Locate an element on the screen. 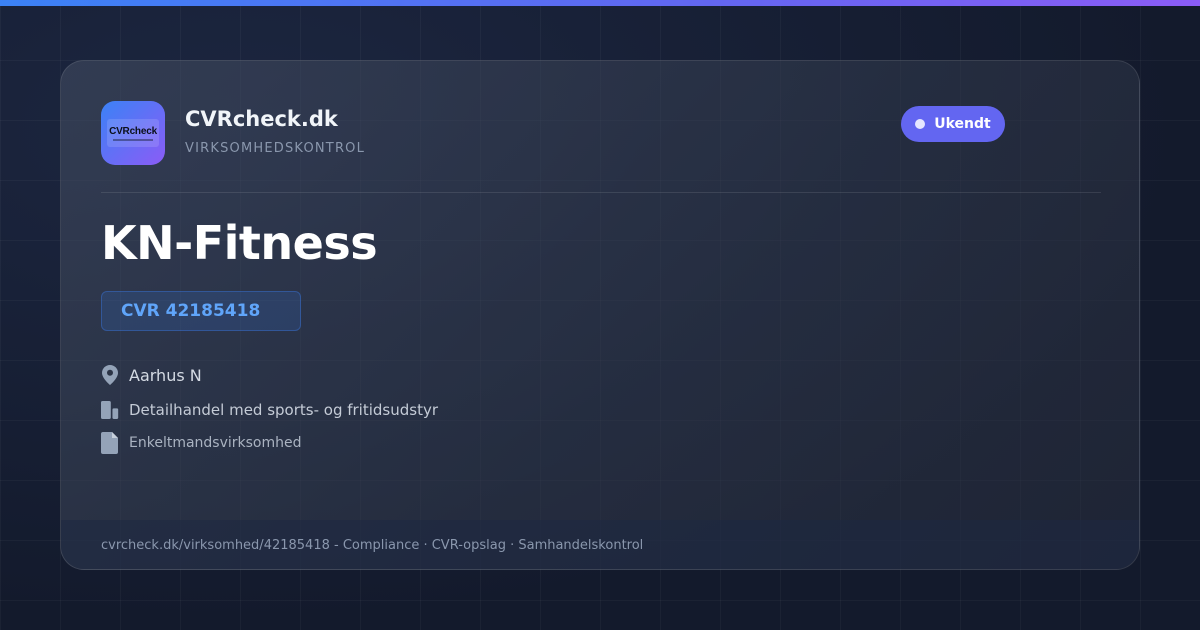  info-row-legal-form: Enkeltmandsvirksomhed is located at coordinates (201, 443).